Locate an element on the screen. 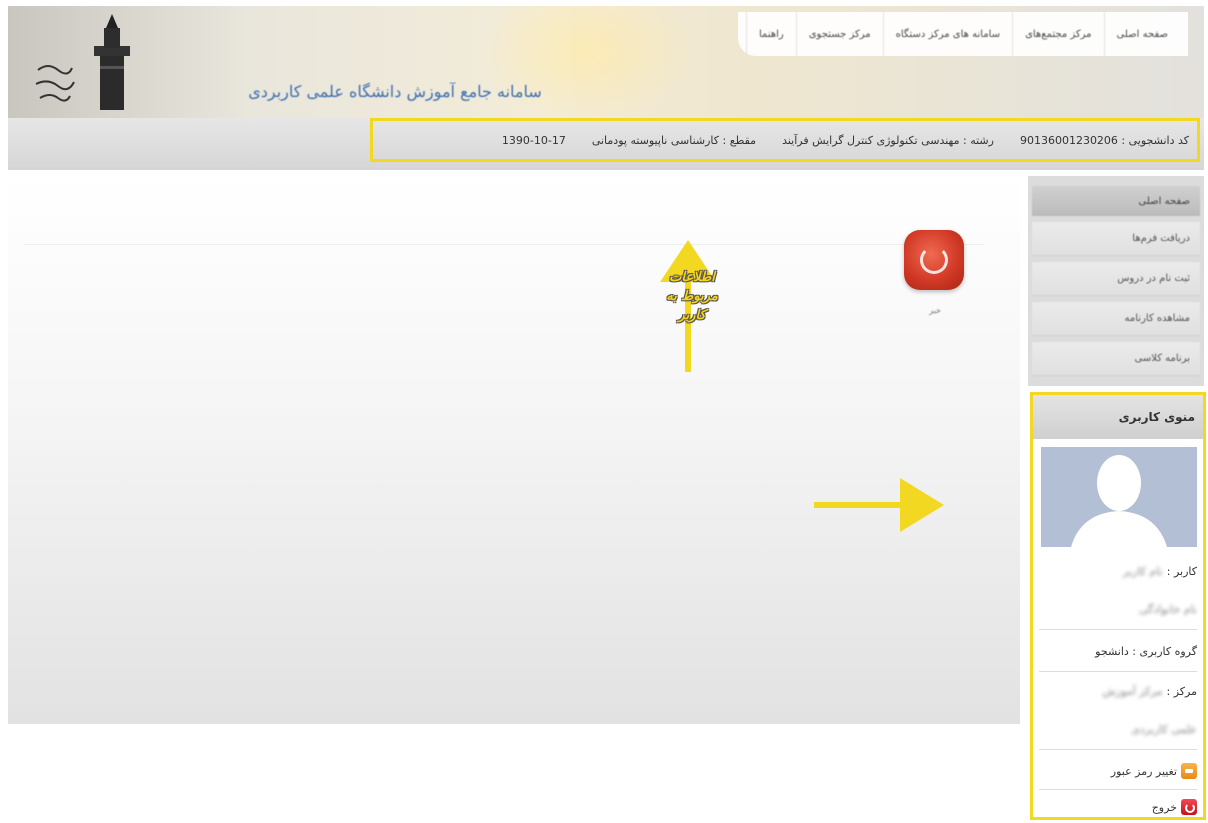 The height and width of the screenshot is (823, 1208). sidebar-item-schedule: برنامه کلاسی is located at coordinates (1116, 359).